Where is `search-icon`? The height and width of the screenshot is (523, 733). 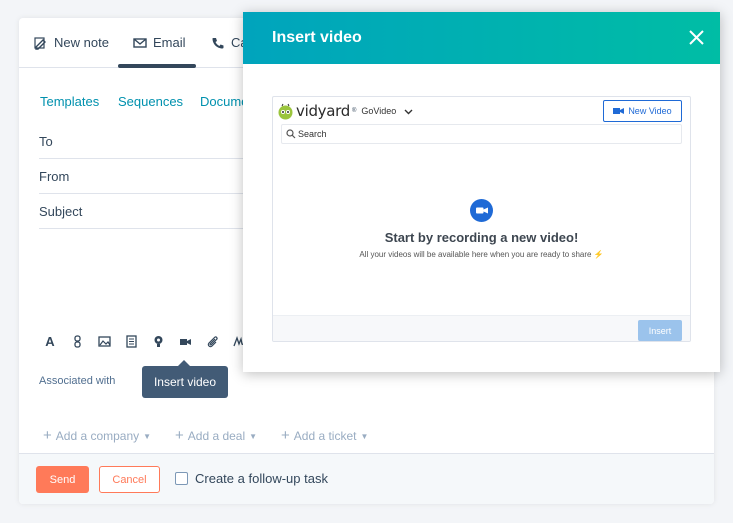 search-icon is located at coordinates (291, 134).